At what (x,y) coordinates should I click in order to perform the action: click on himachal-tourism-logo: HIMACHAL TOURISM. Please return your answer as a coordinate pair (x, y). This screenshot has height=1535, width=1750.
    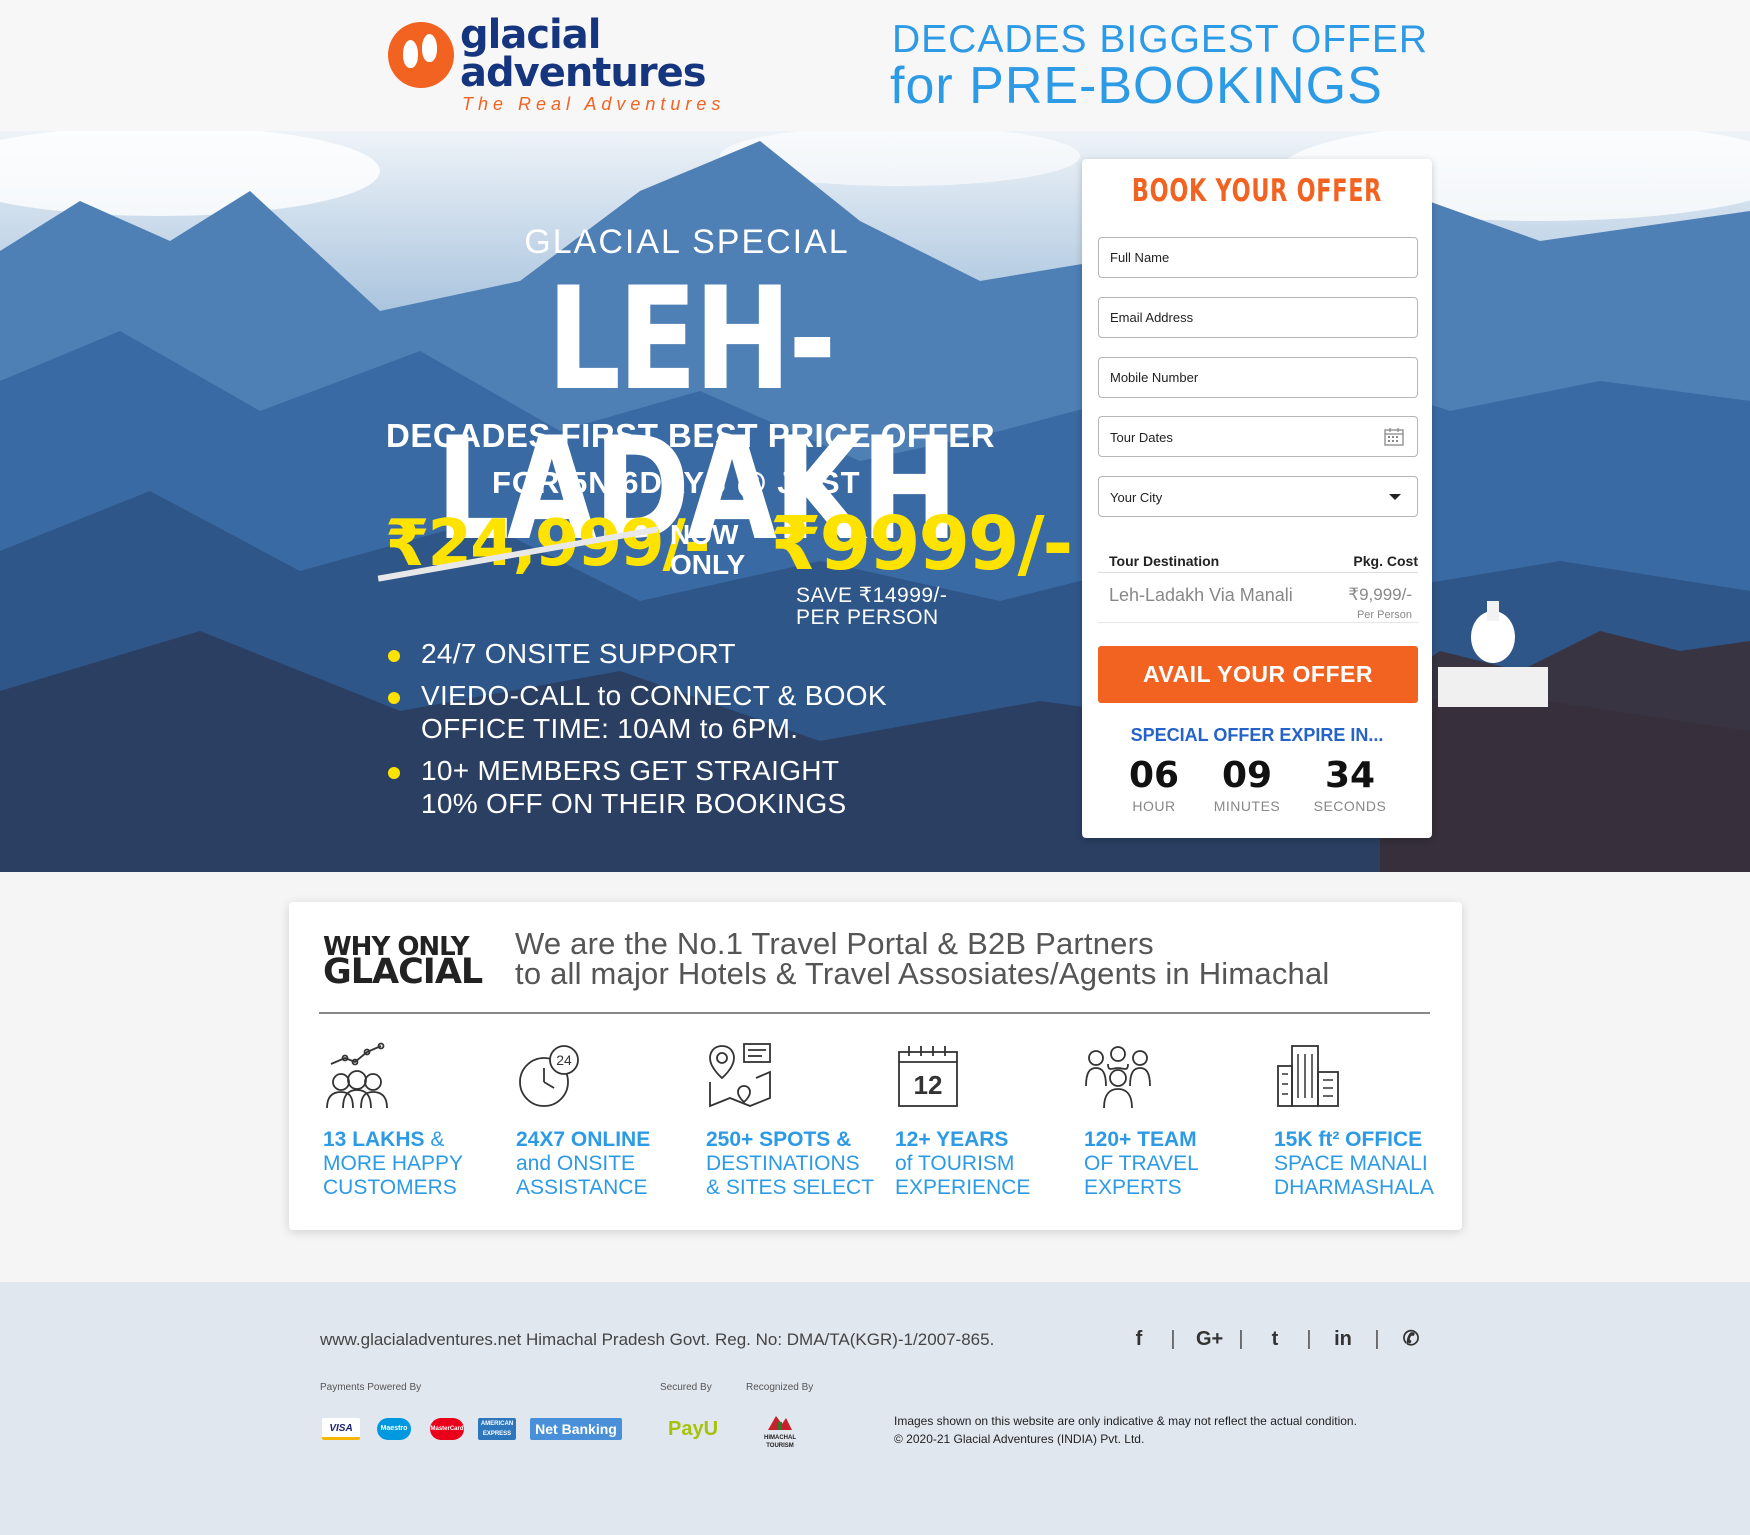
    Looking at the image, I should click on (780, 1428).